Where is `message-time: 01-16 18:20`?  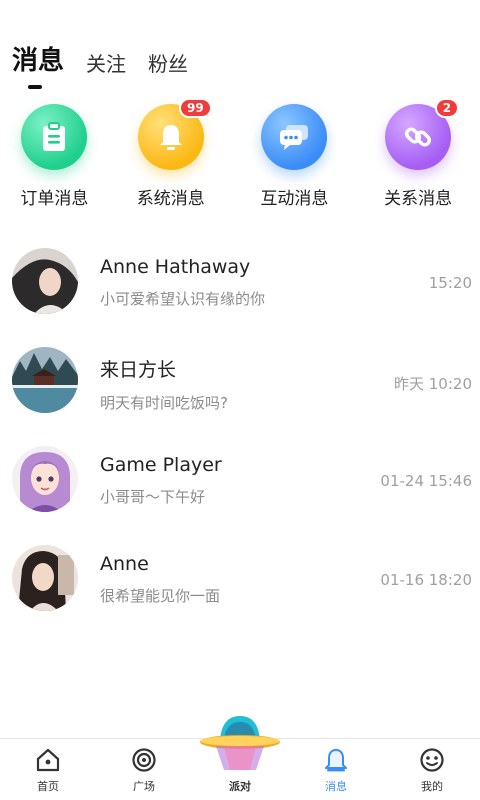 message-time: 01-16 18:20 is located at coordinates (426, 580).